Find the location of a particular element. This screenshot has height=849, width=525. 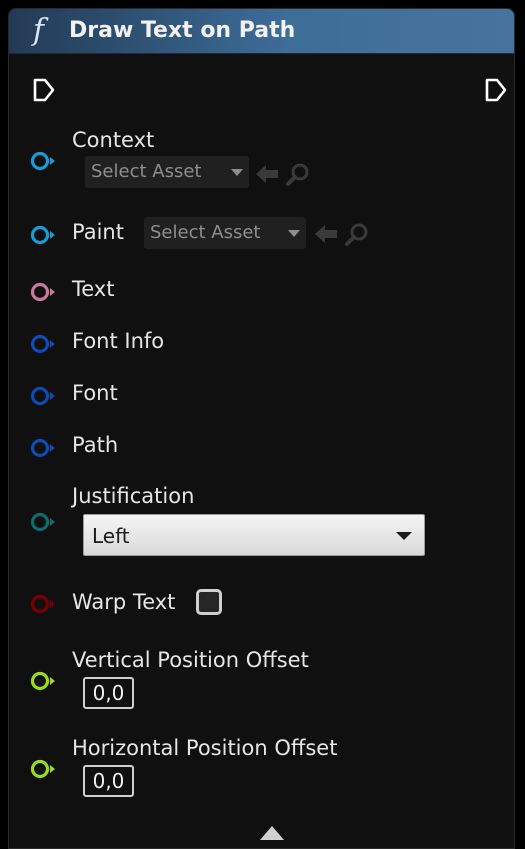

text-pin-icon is located at coordinates (44, 292).